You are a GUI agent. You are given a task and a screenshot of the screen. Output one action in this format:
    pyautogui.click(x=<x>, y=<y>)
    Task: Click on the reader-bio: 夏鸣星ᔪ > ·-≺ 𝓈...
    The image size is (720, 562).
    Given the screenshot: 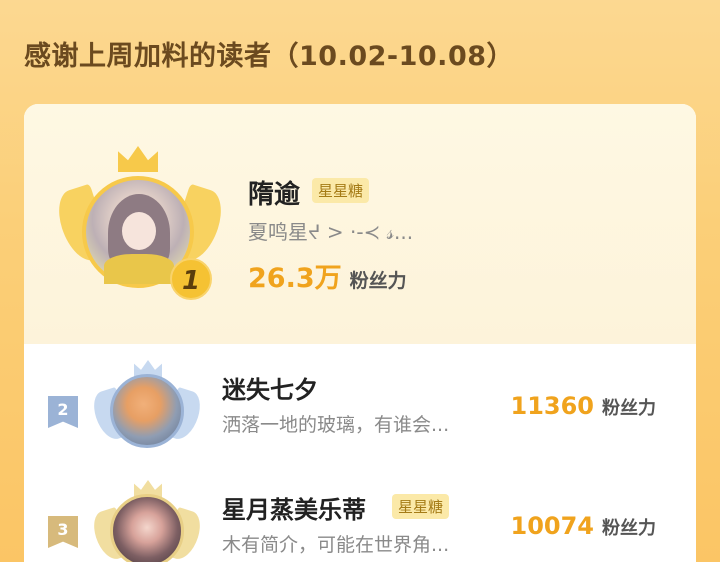 What is the action you would take?
    pyautogui.click(x=331, y=232)
    